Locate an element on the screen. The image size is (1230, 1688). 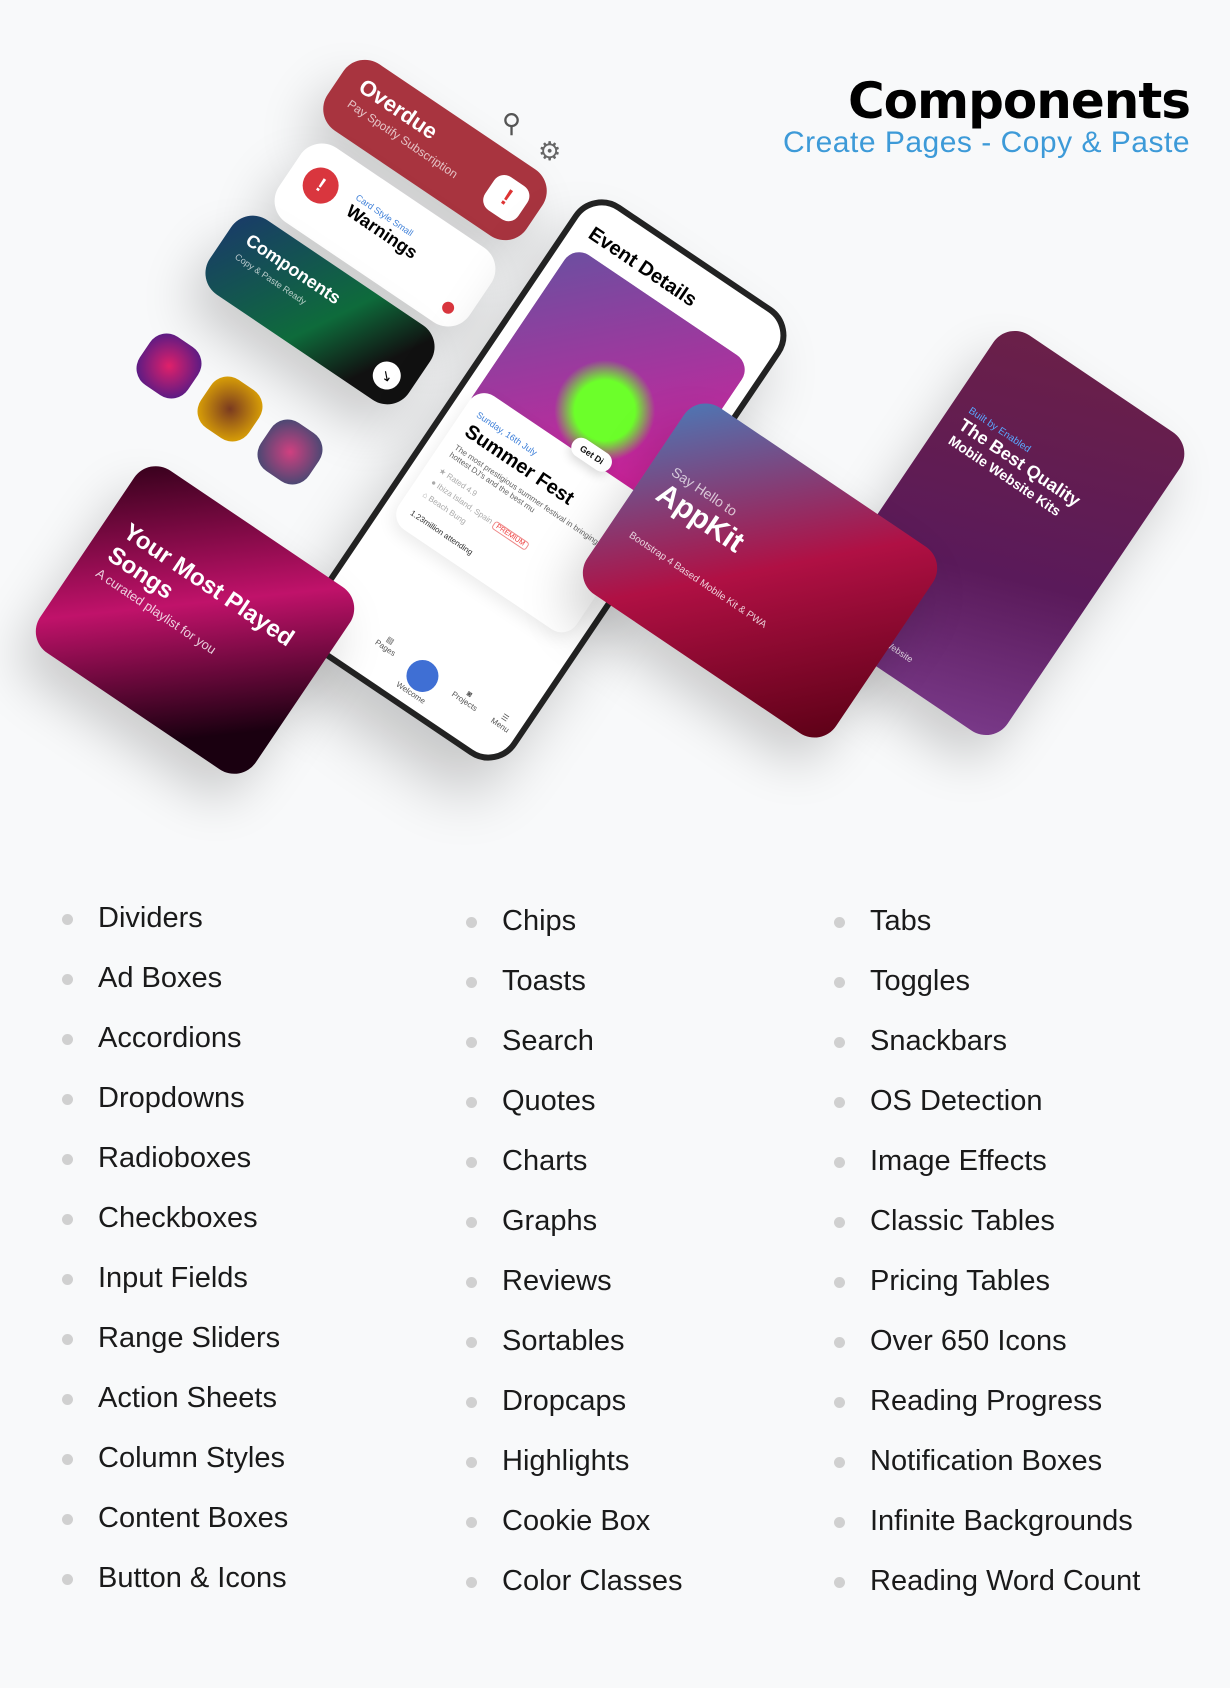
feature-item: Button & Icons is located at coordinates (175, 1588).